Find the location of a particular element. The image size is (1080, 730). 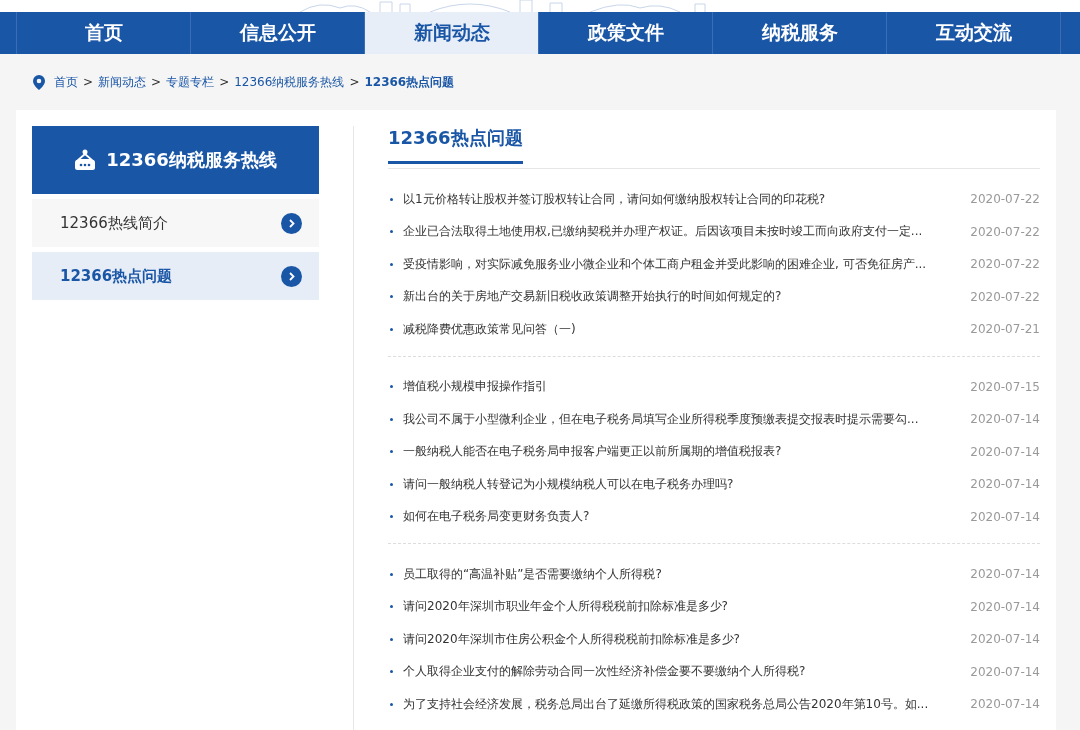

article-link: 新出台的关于房地产交易新旧税收政策调整开始执行的时间如何规定的? is located at coordinates (686, 297).